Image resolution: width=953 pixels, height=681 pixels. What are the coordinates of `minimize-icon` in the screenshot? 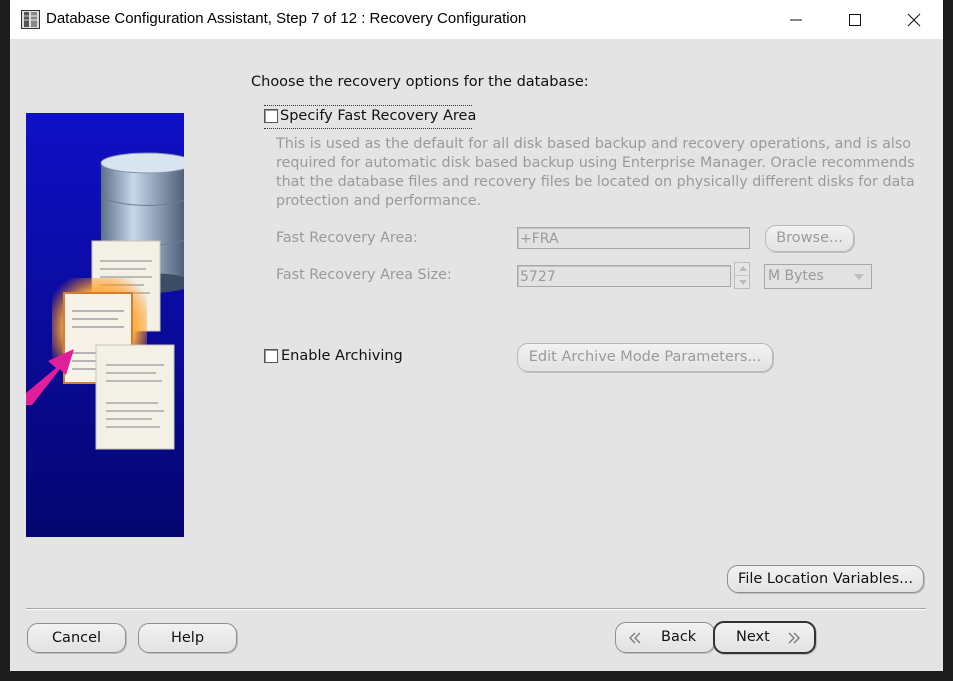 It's located at (796, 20).